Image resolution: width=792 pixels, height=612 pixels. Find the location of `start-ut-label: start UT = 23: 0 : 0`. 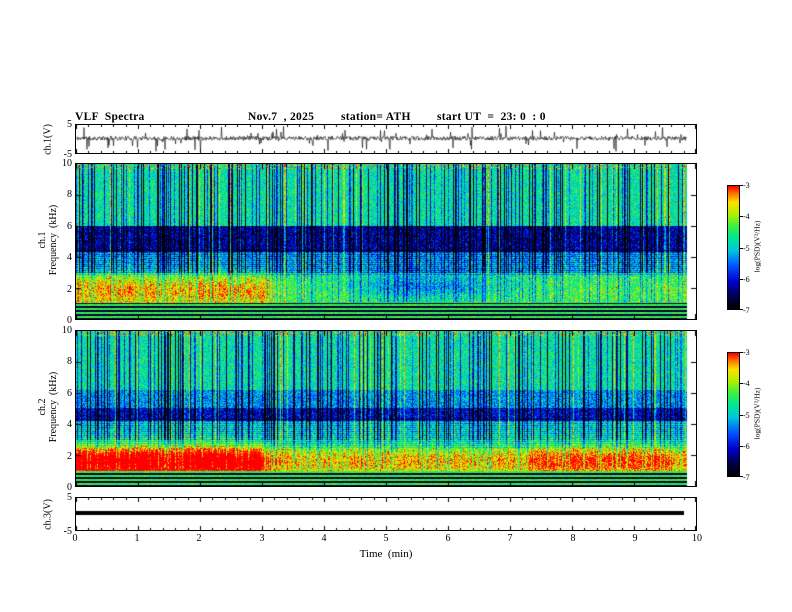

start-ut-label: start UT = 23: 0 : 0 is located at coordinates (491, 117).